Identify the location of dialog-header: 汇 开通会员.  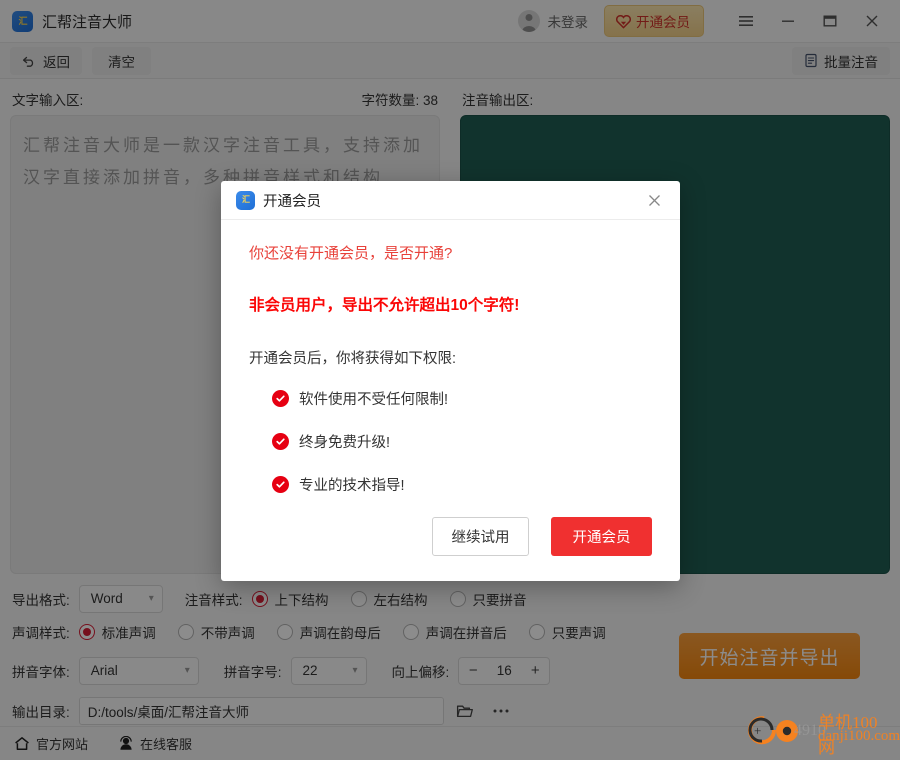
(450, 200).